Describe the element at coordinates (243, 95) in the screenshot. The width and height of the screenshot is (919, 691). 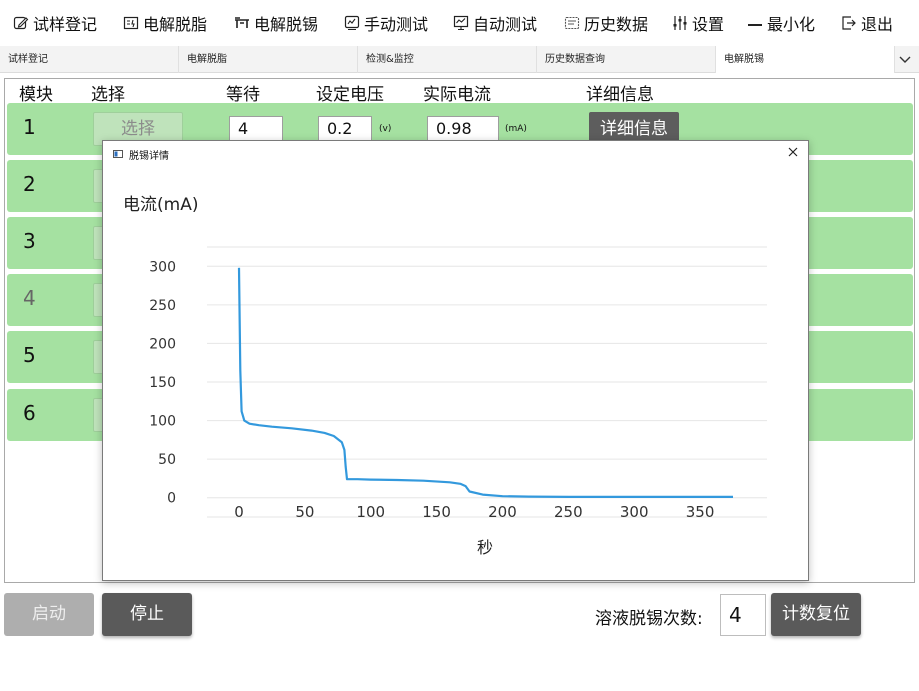
I see `header-wait: 等待` at that location.